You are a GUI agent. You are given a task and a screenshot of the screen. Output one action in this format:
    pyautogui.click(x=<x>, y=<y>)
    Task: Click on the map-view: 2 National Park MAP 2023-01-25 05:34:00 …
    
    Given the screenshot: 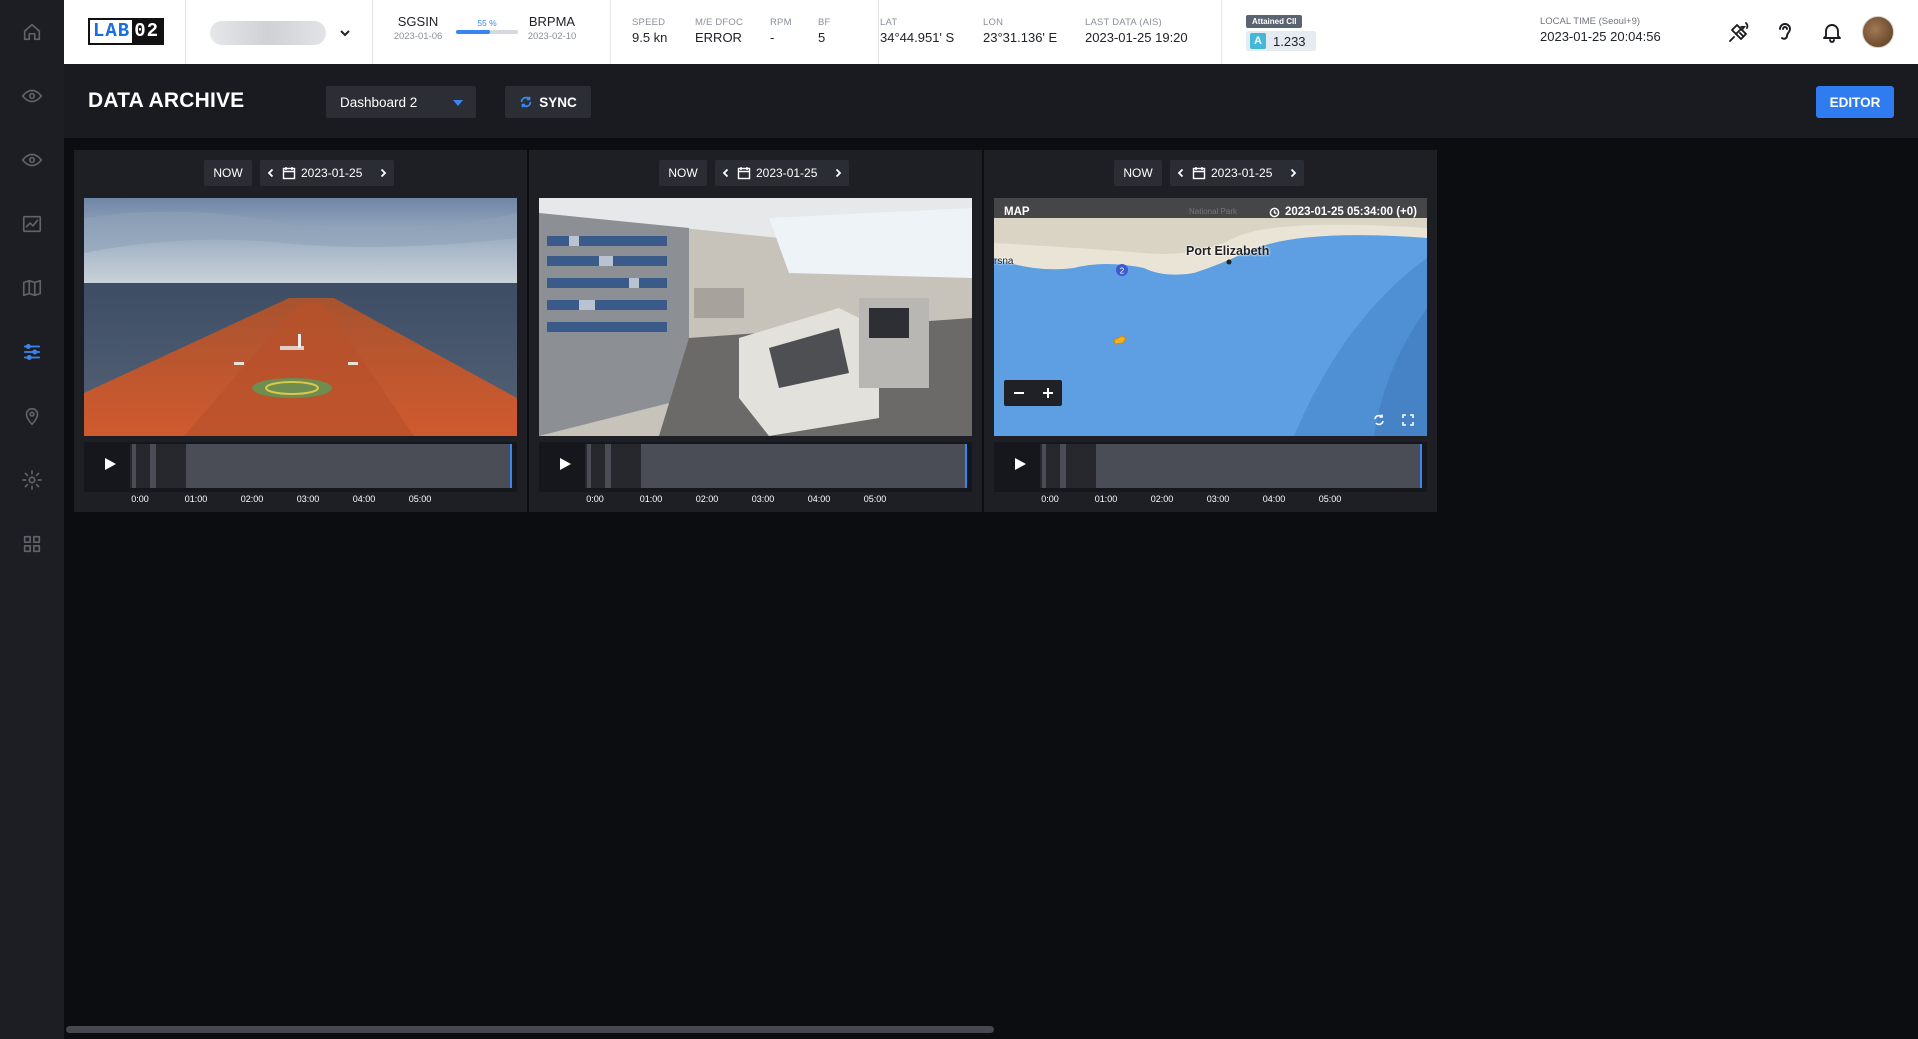 What is the action you would take?
    pyautogui.click(x=1210, y=317)
    